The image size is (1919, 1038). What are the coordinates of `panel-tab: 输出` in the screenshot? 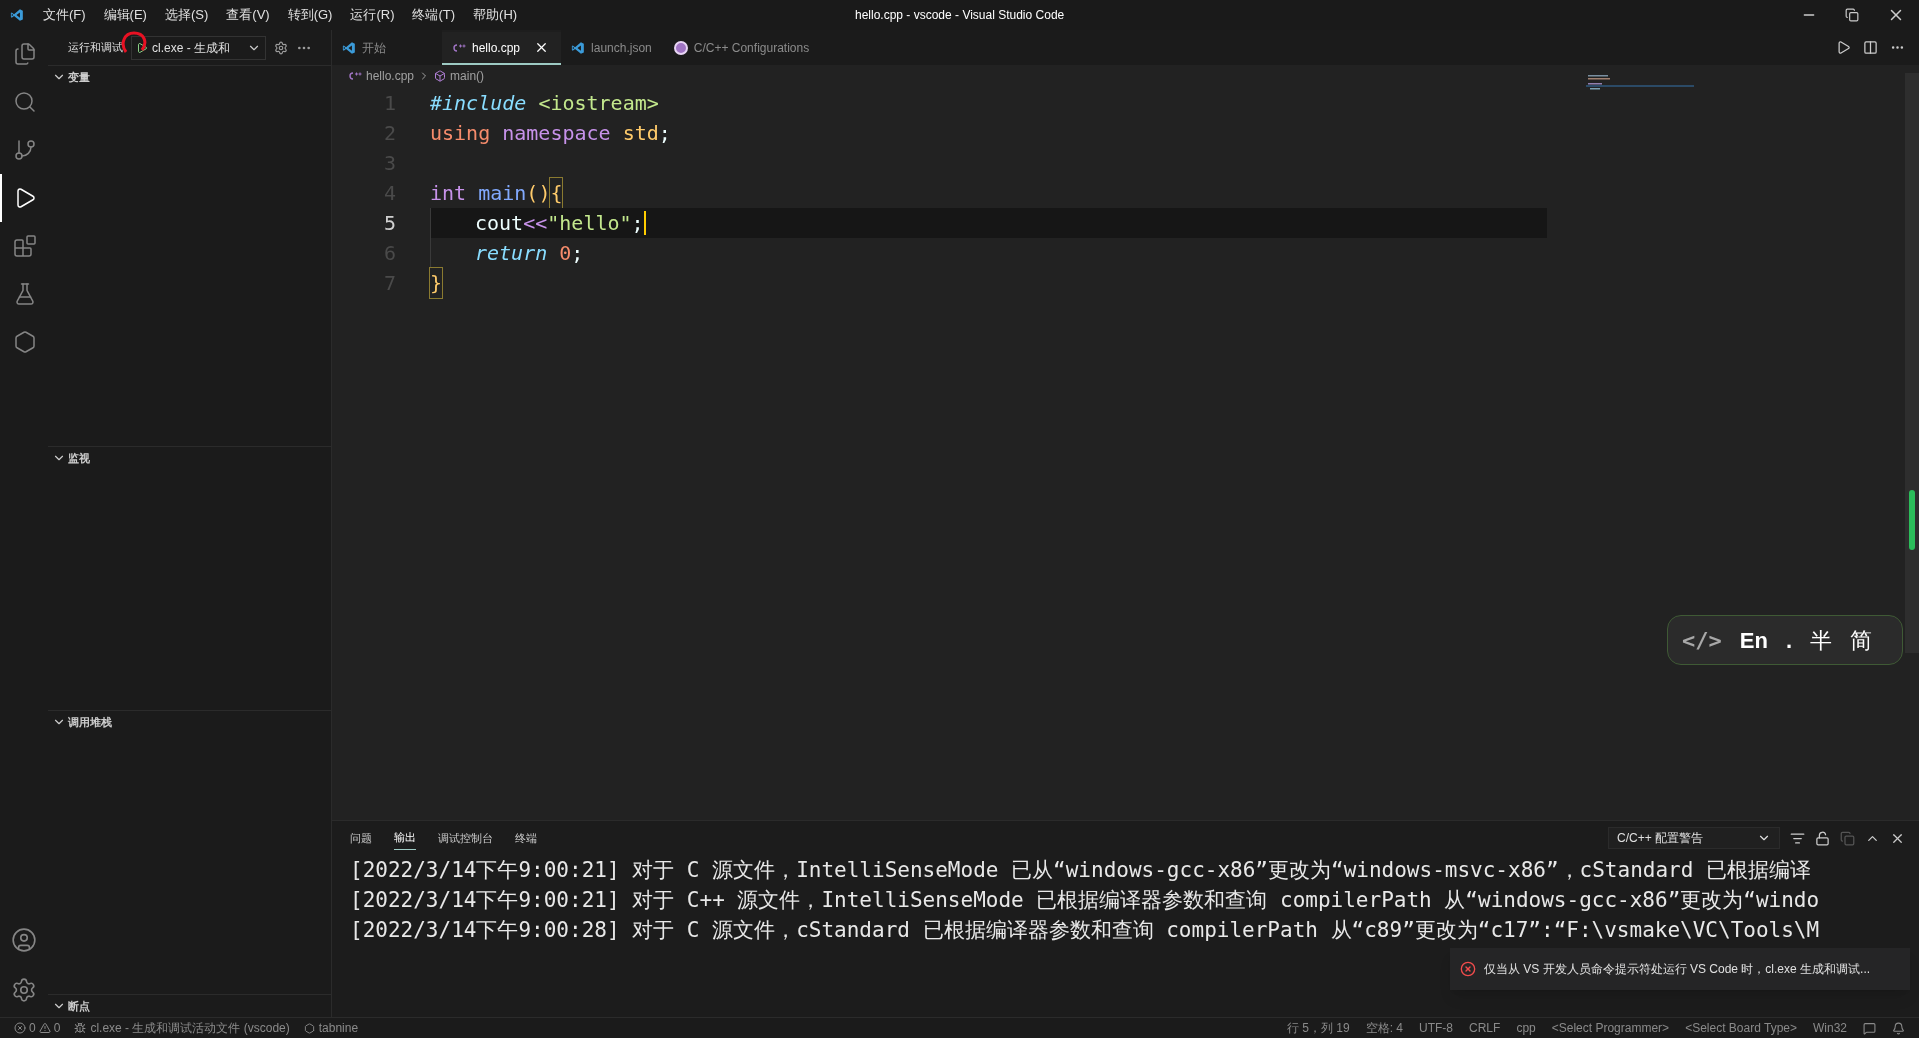 It's located at (405, 838).